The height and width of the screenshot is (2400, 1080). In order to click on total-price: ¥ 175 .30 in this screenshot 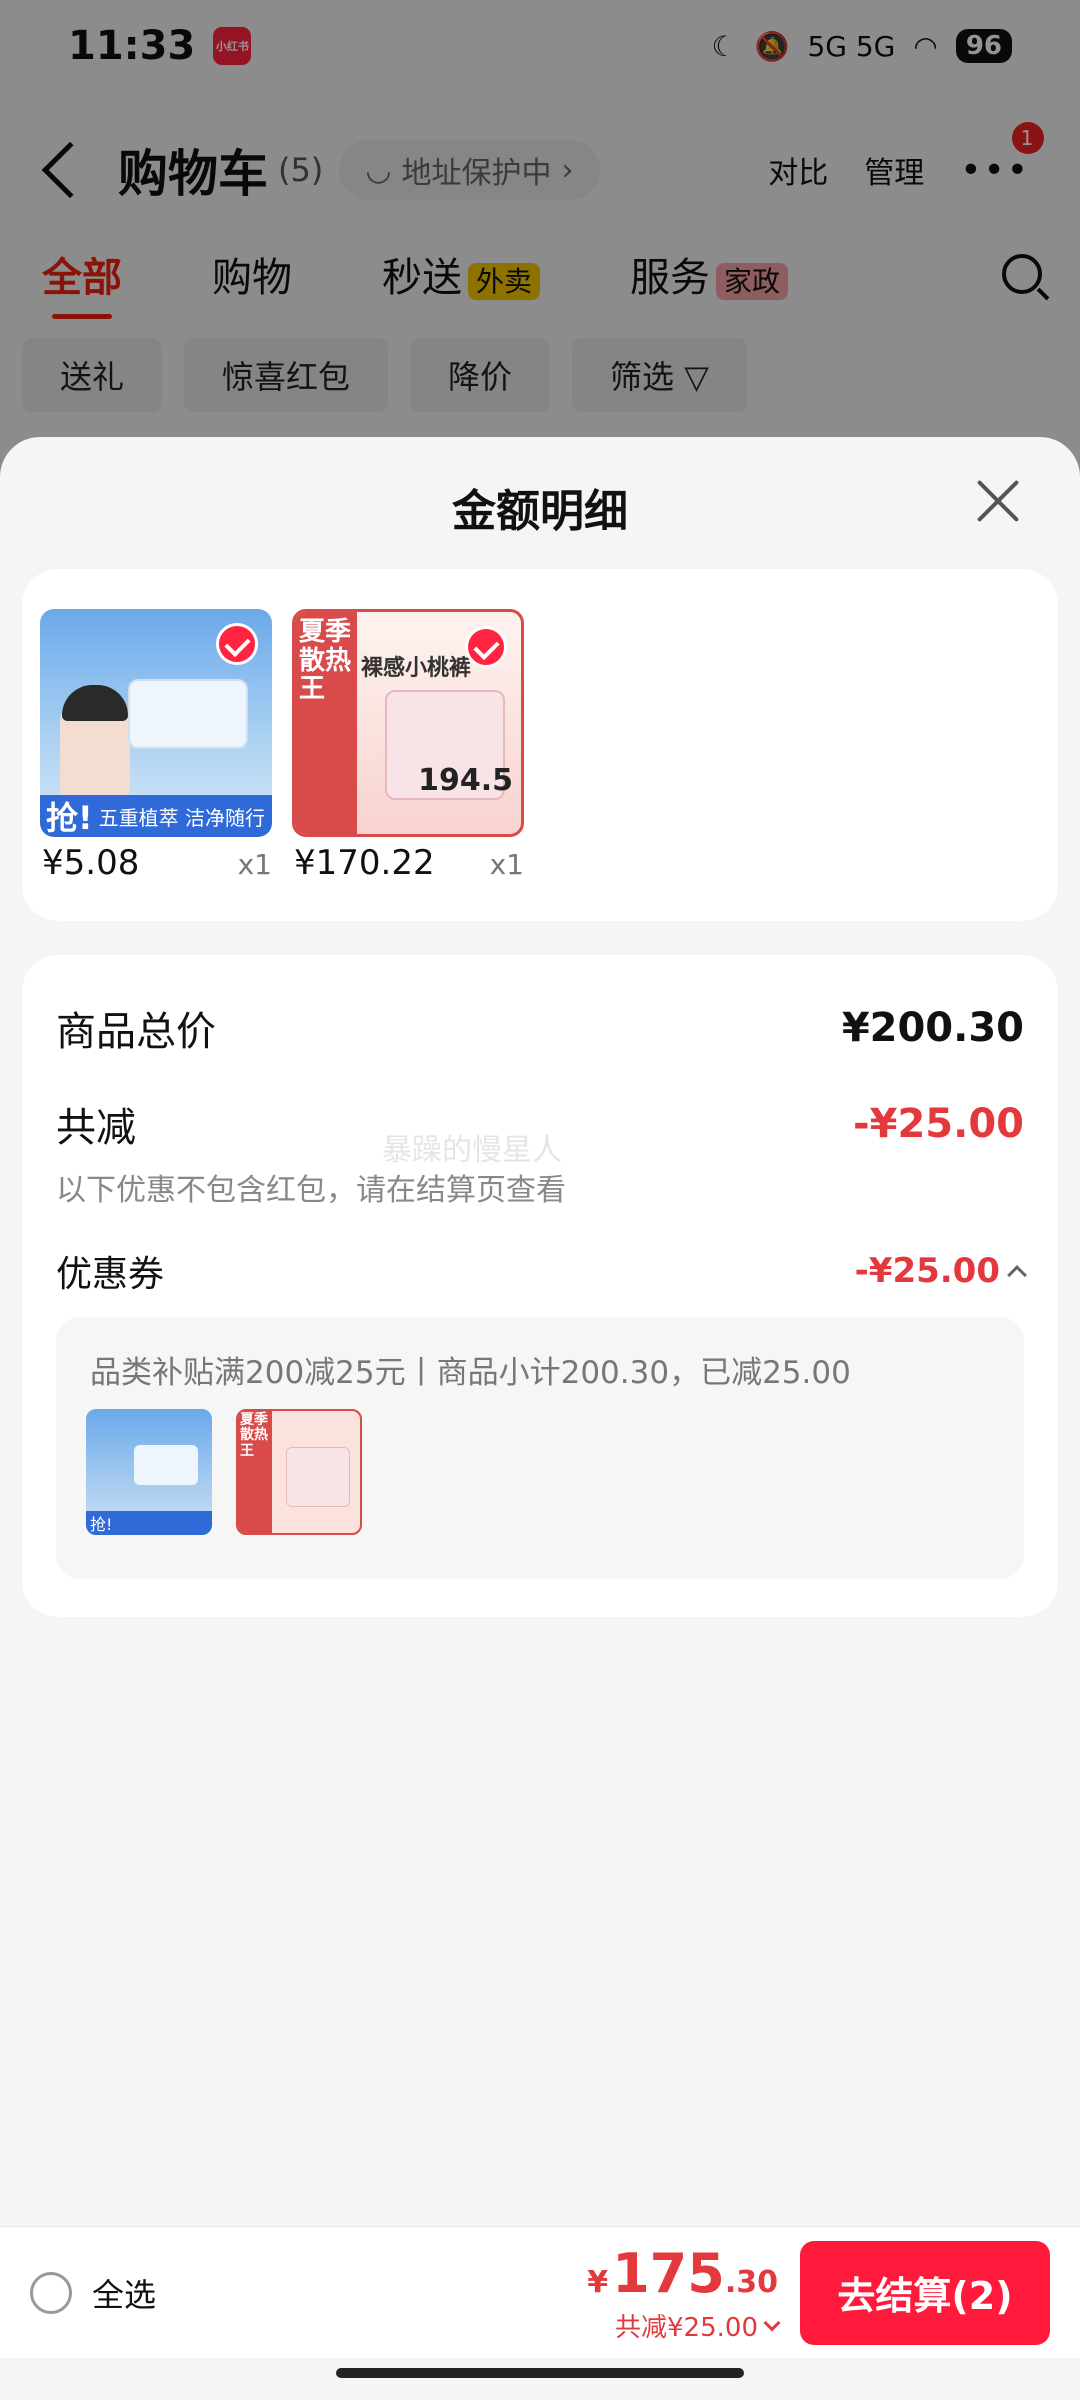, I will do `click(682, 2273)`.